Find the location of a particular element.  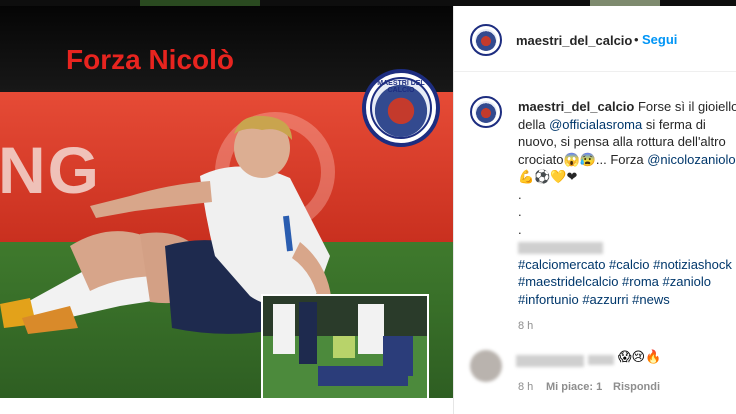

comment-time: 8 h is located at coordinates (526, 387).